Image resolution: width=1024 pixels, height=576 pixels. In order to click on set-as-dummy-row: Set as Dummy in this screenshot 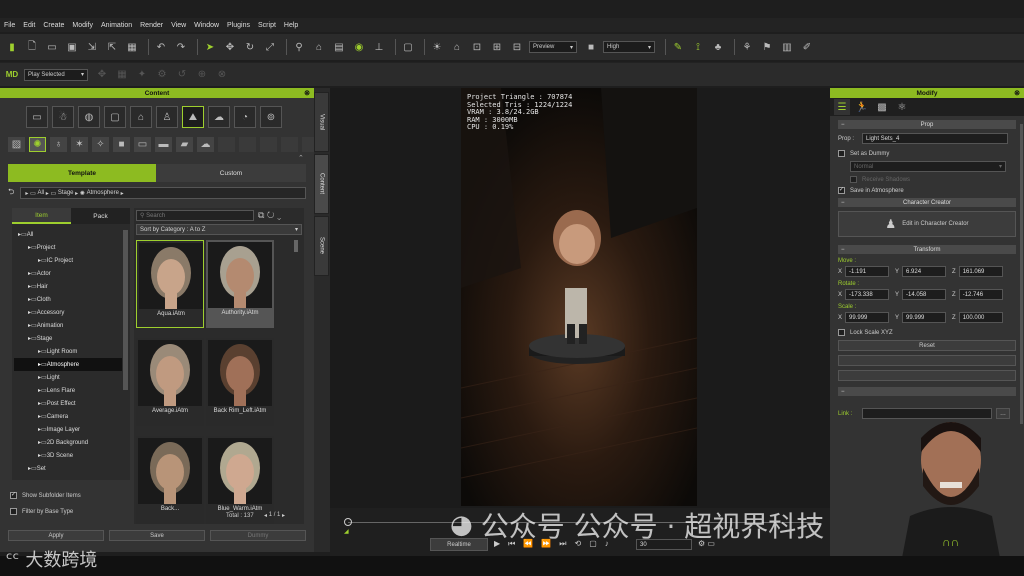, I will do `click(927, 153)`.